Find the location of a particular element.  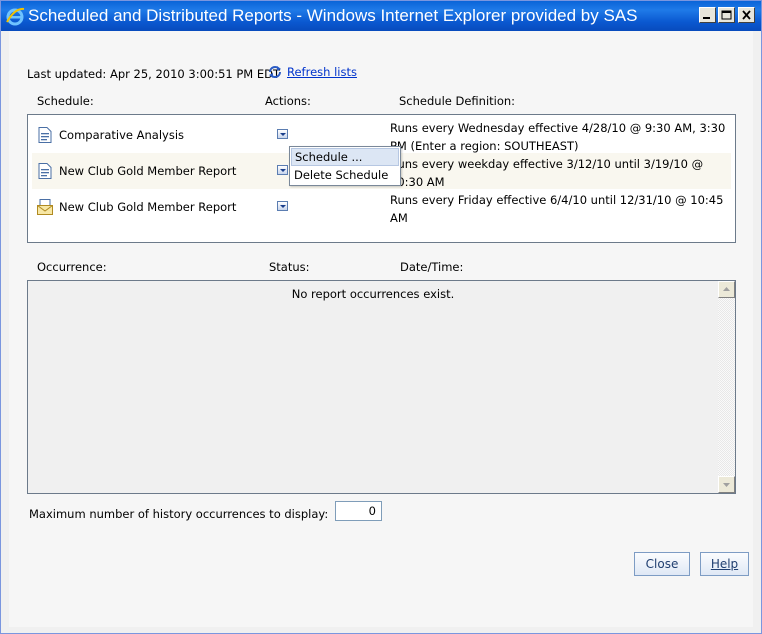

scroll-down-button is located at coordinates (726, 484).